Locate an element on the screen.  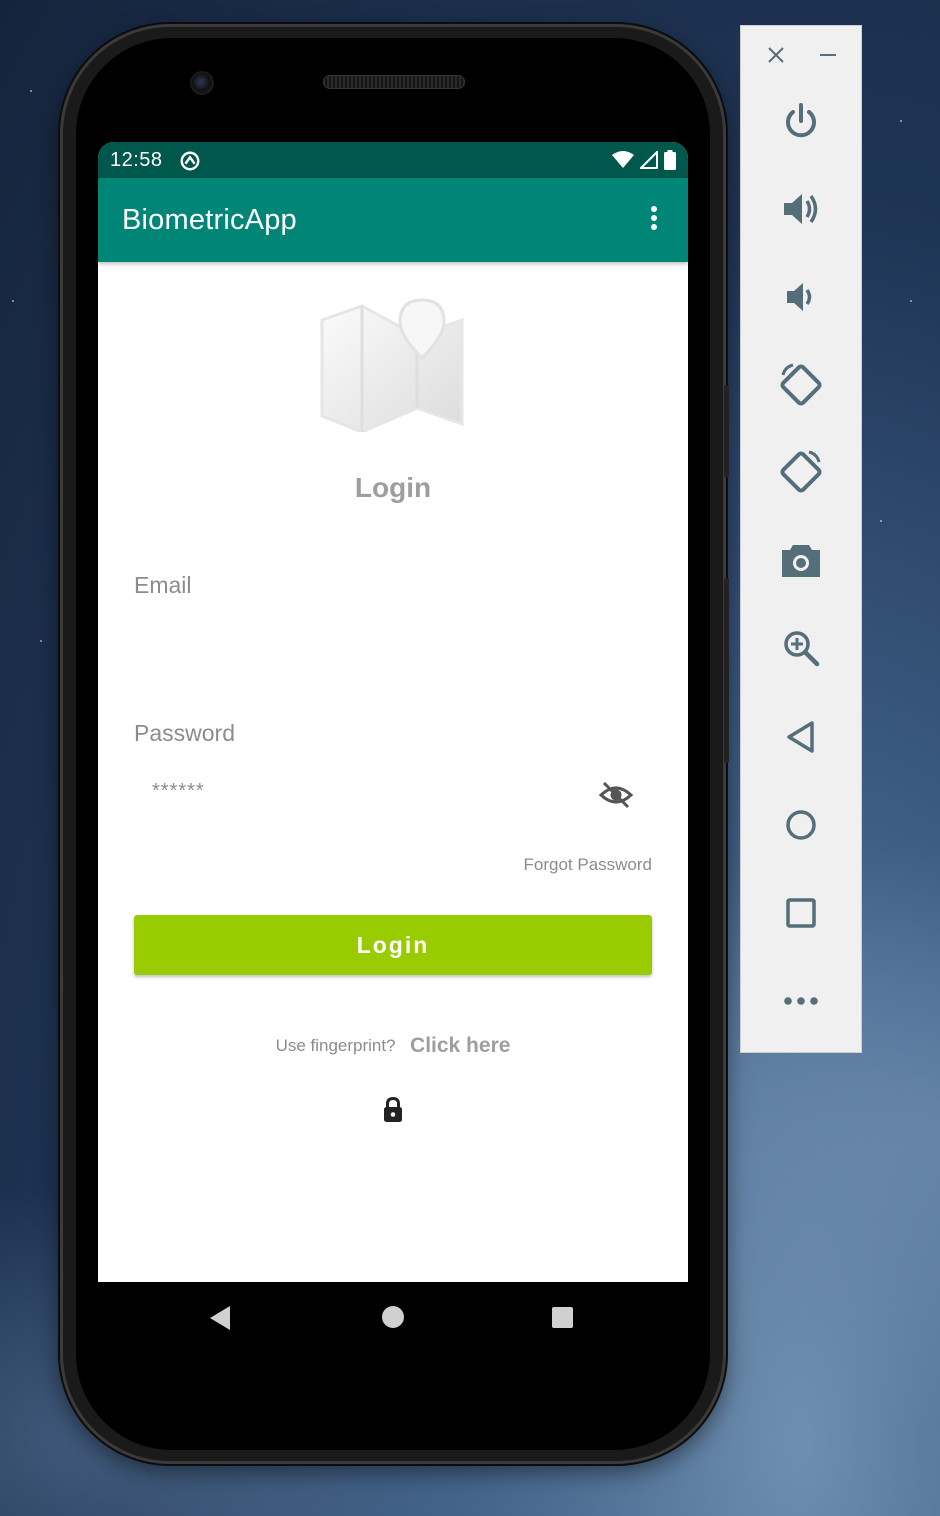
status-icons is located at coordinates (644, 160).